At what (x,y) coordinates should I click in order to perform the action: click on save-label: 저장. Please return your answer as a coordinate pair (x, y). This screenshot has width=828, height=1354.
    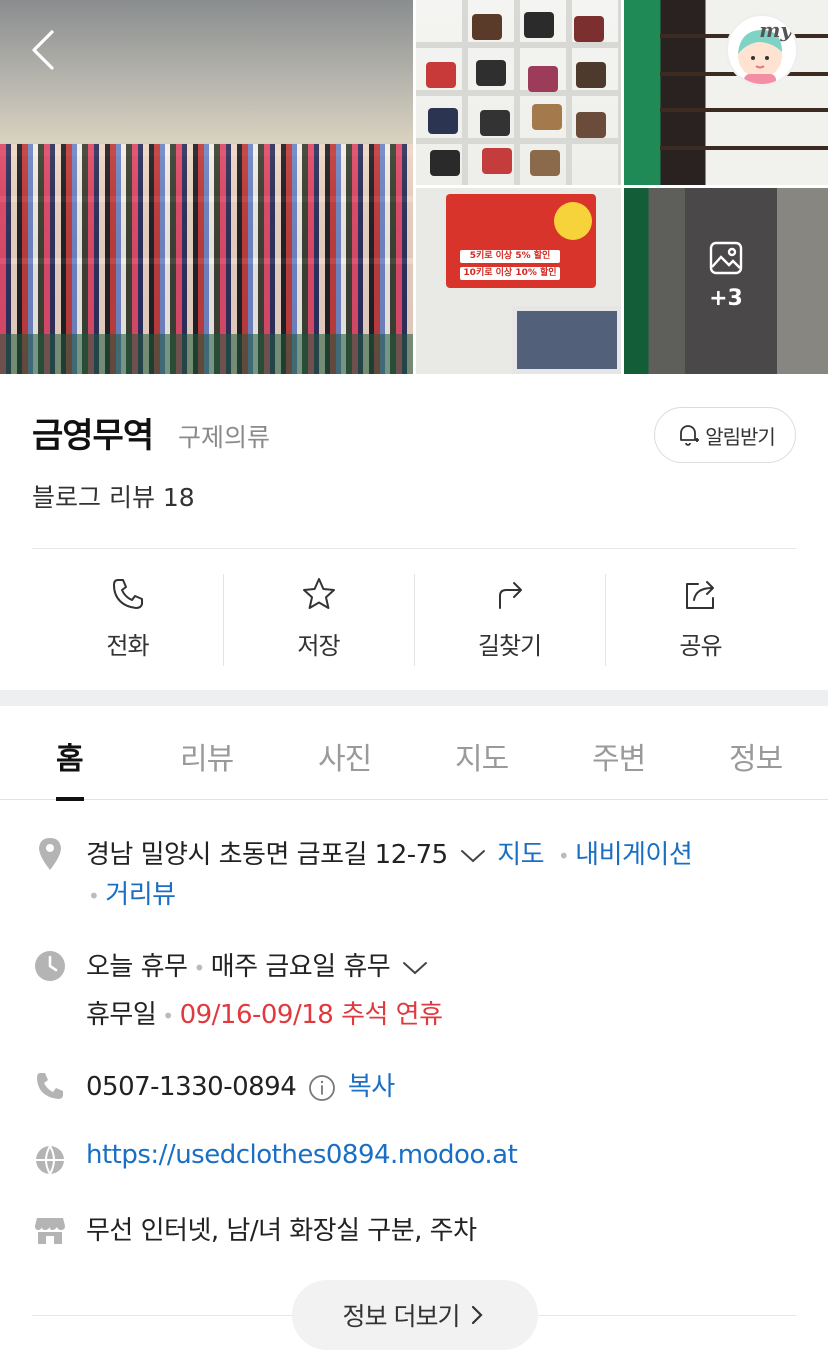
    Looking at the image, I should click on (318, 646).